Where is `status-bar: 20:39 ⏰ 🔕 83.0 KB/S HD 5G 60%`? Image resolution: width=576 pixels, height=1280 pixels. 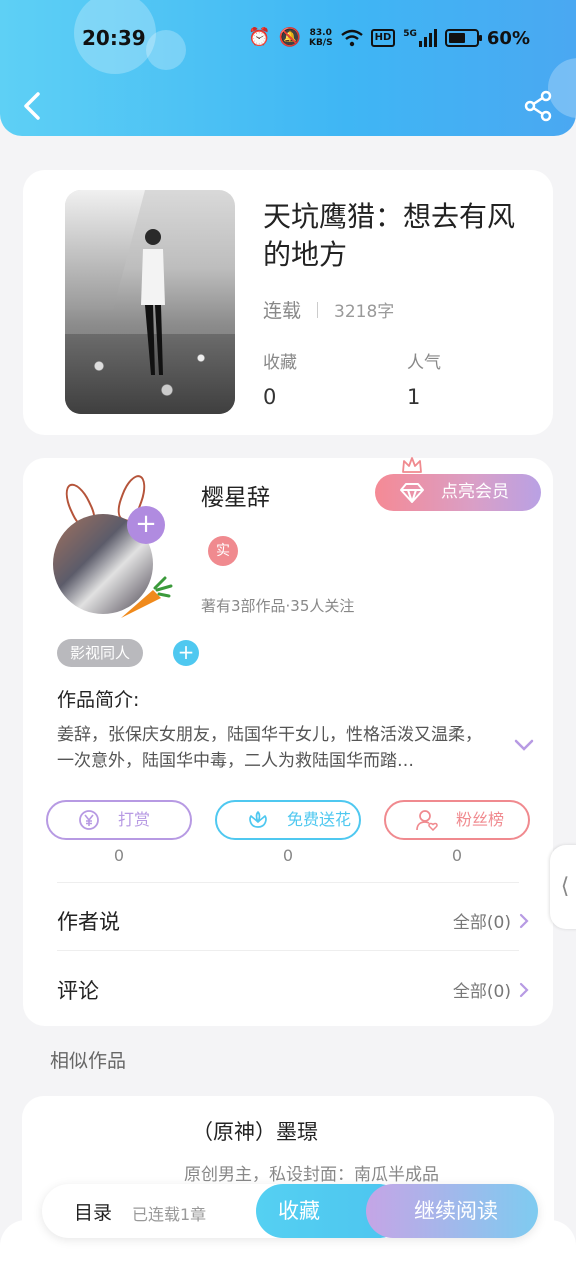 status-bar: 20:39 ⏰ 🔕 83.0 KB/S HD 5G 60% is located at coordinates (288, 39).